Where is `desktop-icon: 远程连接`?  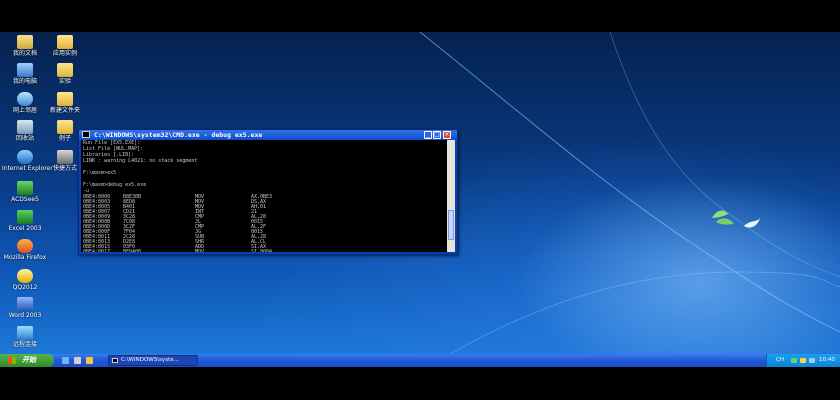 desktop-icon: 远程连接 is located at coordinates (25, 337).